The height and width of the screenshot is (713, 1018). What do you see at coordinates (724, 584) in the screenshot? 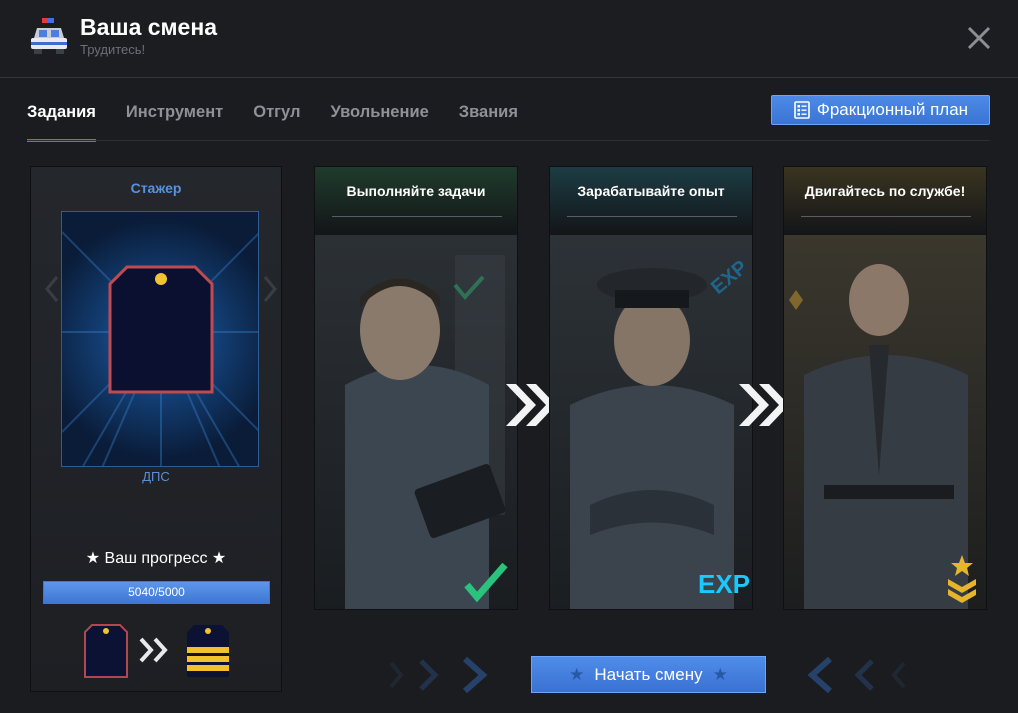
I see `exp-badge: EXP` at bounding box center [724, 584].